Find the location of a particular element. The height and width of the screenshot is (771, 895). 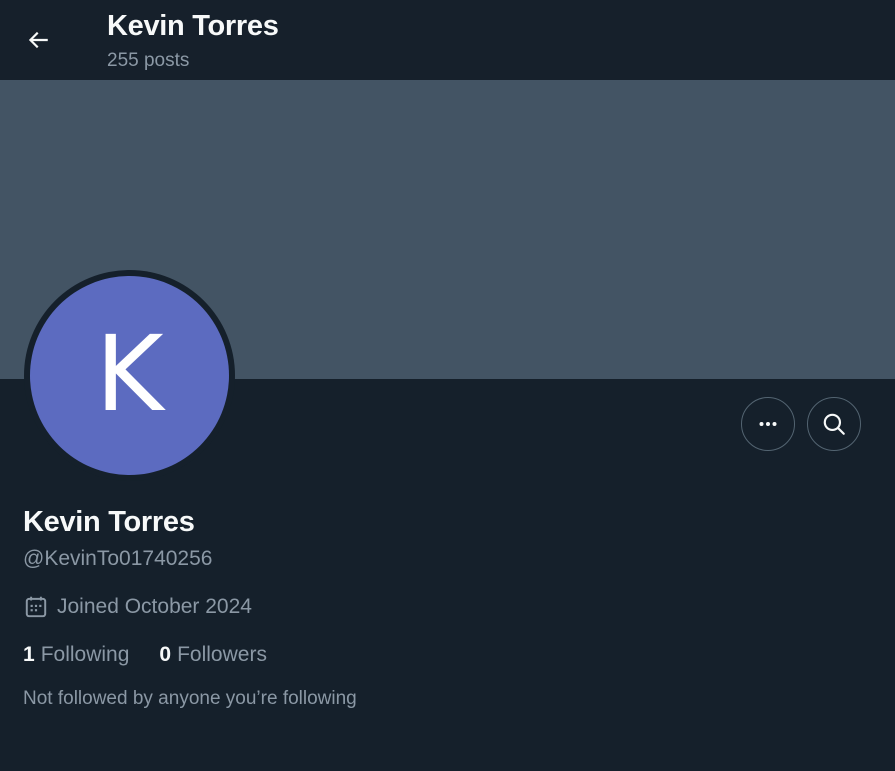

avatar: K is located at coordinates (129, 375).